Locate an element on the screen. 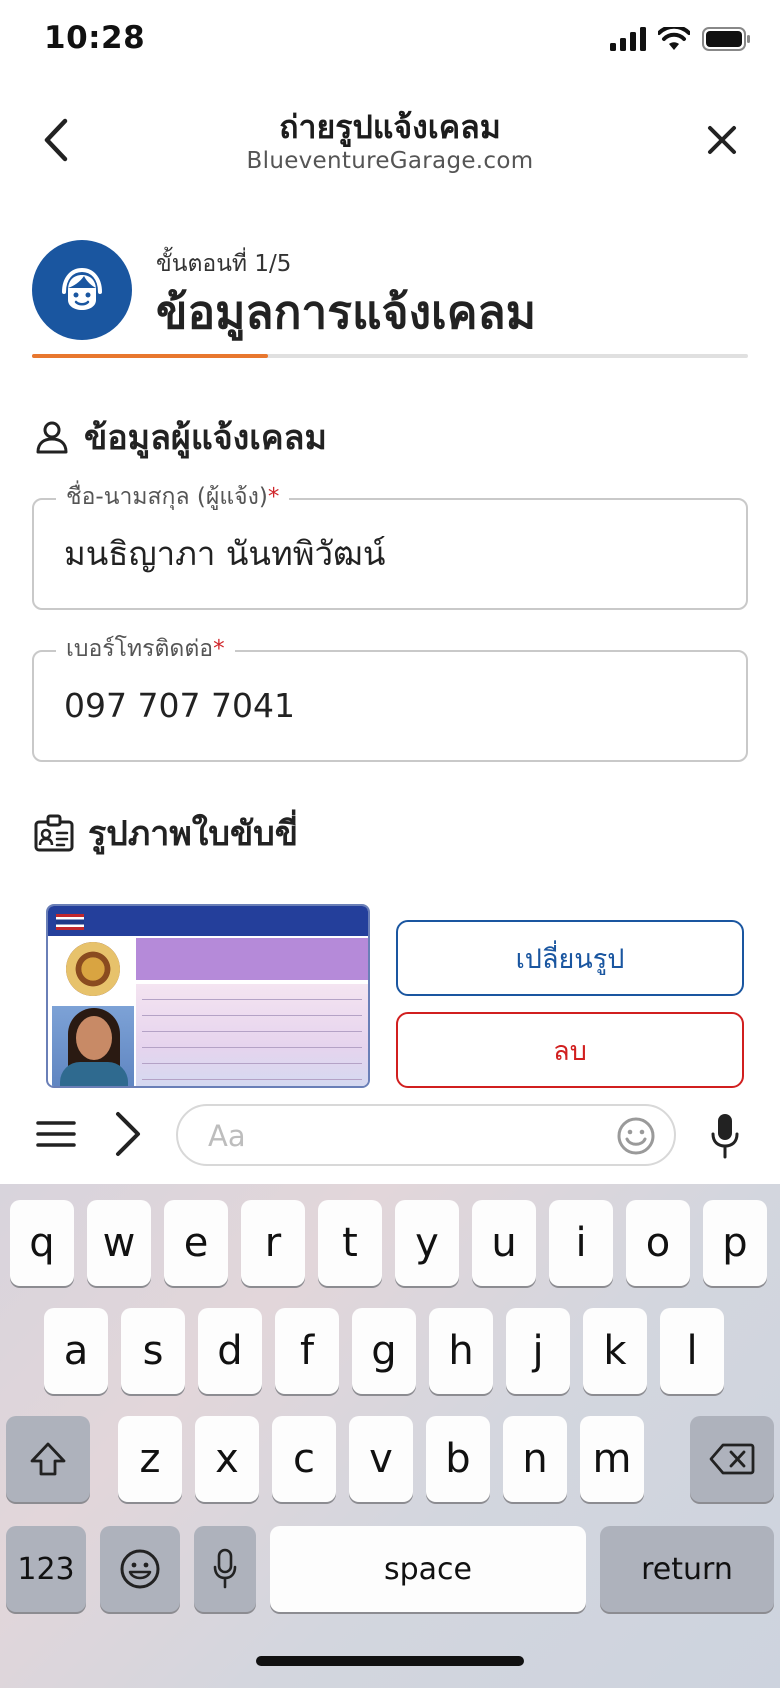 The width and height of the screenshot is (780, 1688). key-d: d is located at coordinates (230, 1351).